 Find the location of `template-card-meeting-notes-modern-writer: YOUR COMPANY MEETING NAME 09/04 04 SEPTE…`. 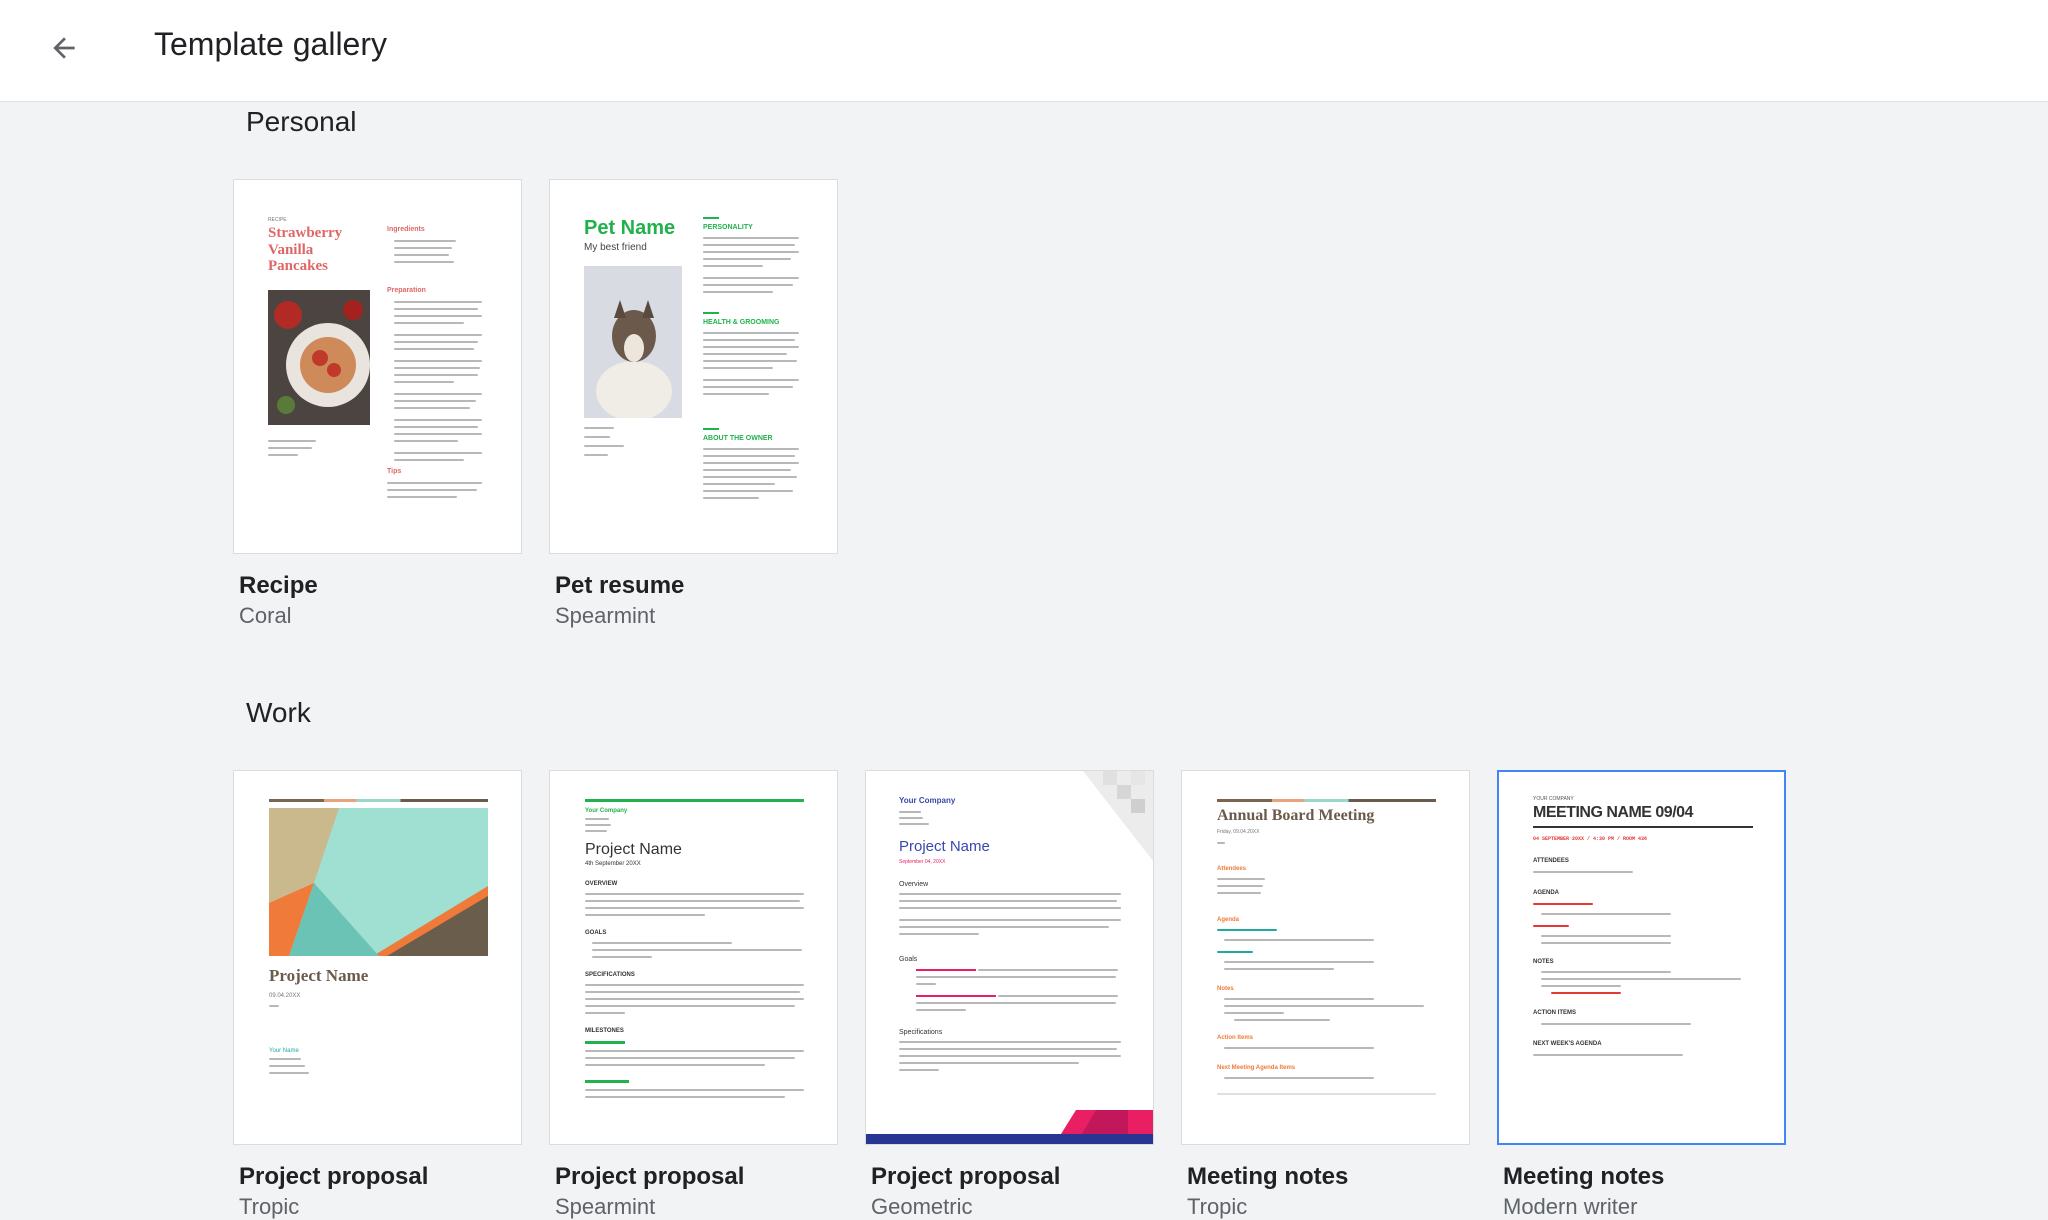

template-card-meeting-notes-modern-writer: YOUR COMPANY MEETING NAME 09/04 04 SEPTE… is located at coordinates (1641, 994).